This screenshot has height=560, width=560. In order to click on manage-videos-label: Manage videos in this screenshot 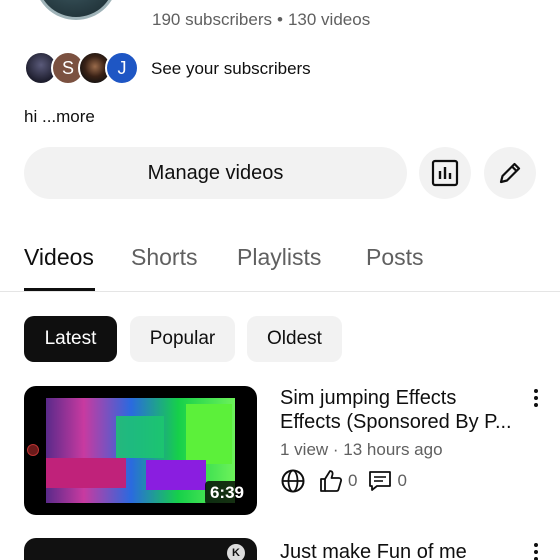, I will do `click(215, 172)`.